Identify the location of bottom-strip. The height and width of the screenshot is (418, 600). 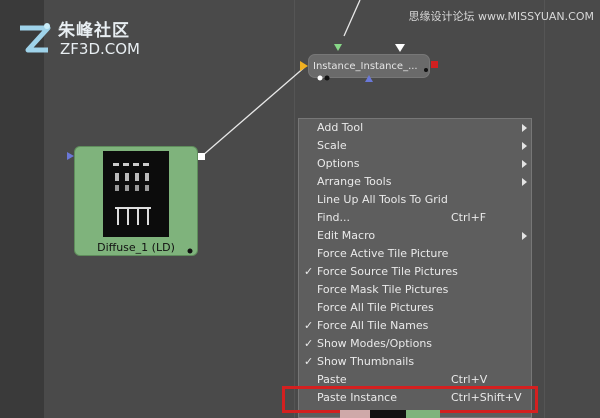
(390, 414).